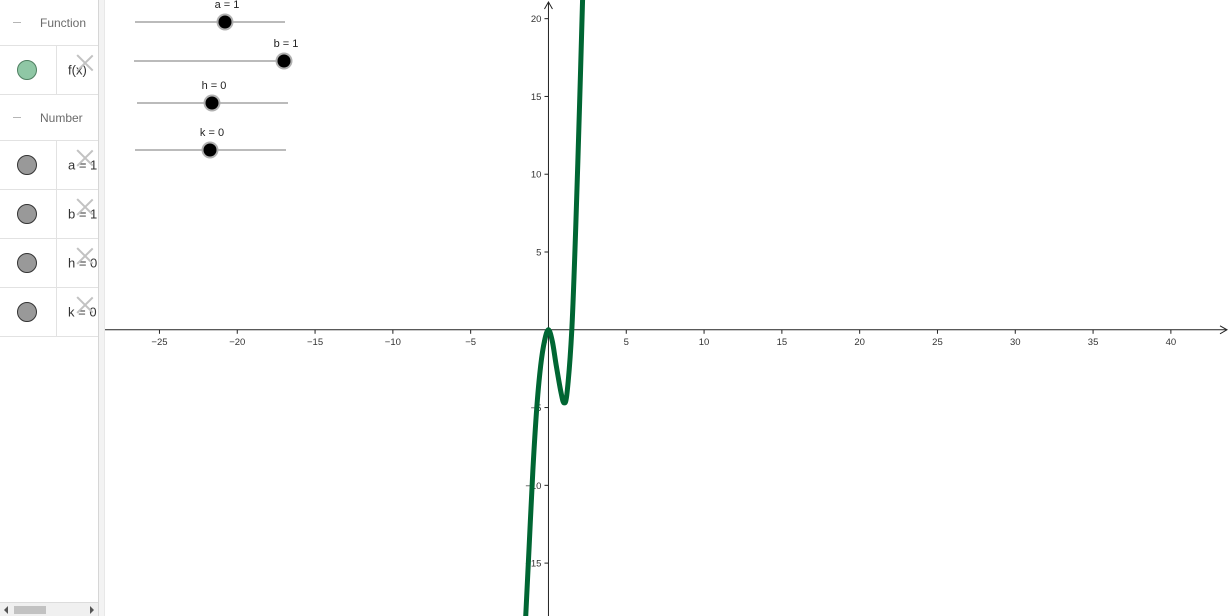 The height and width of the screenshot is (616, 1230). Describe the element at coordinates (538, 253) in the screenshot. I see `y-tick-label: 5` at that location.